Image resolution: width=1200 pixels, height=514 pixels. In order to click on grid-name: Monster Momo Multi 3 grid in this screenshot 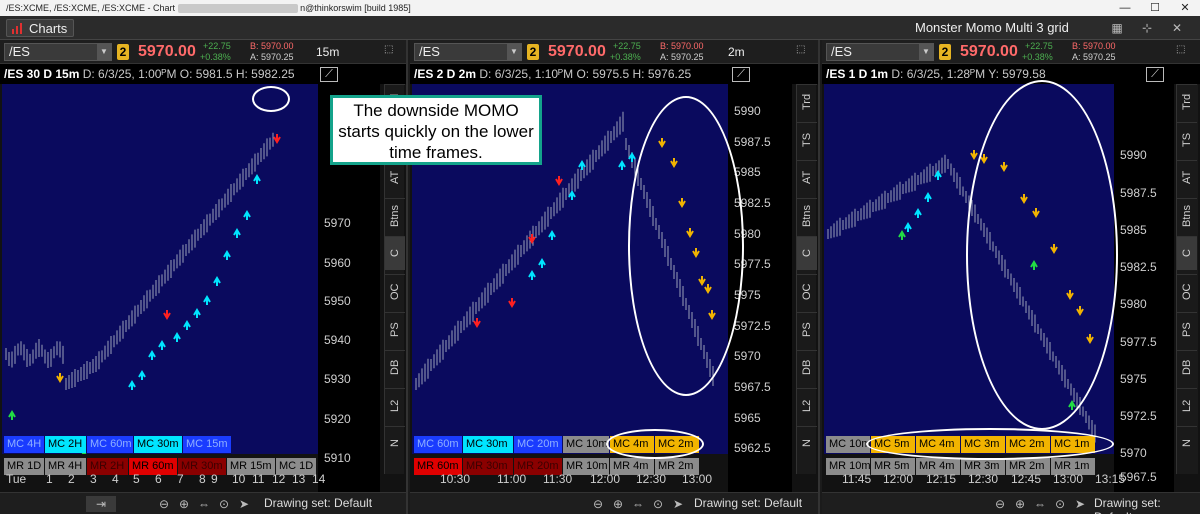, I will do `click(992, 27)`.